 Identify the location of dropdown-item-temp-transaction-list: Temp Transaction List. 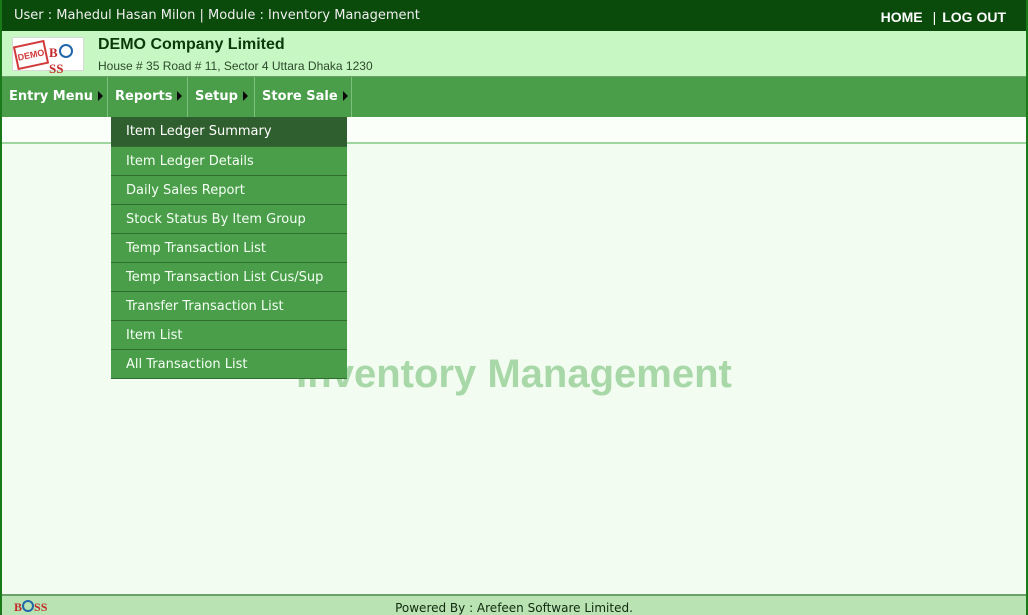
(229, 248).